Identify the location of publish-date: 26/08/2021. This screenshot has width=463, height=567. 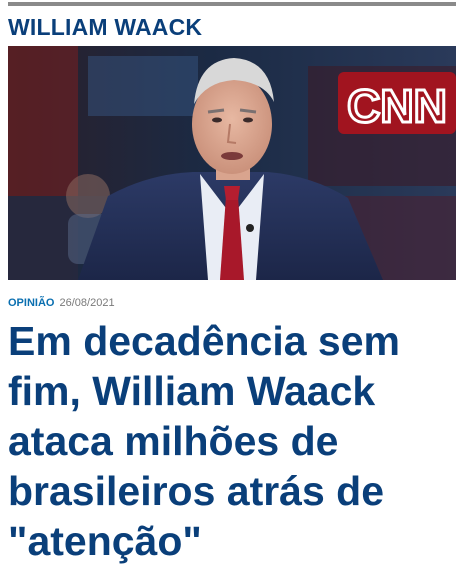
(87, 303).